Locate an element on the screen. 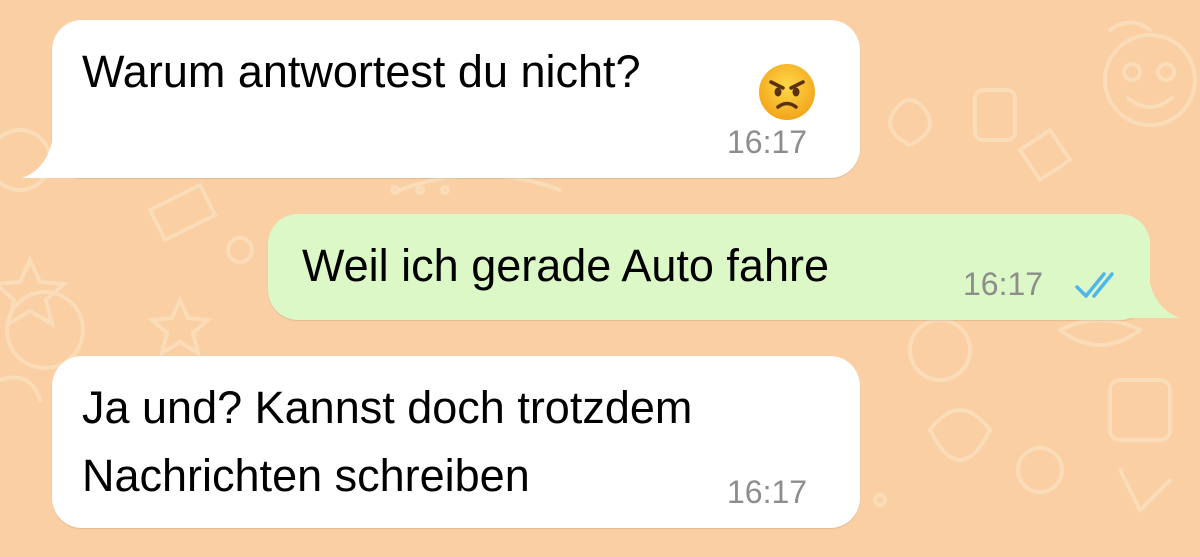 Image resolution: width=1200 pixels, height=557 pixels. message-text-line: Nachrichten schreiben is located at coordinates (306, 475).